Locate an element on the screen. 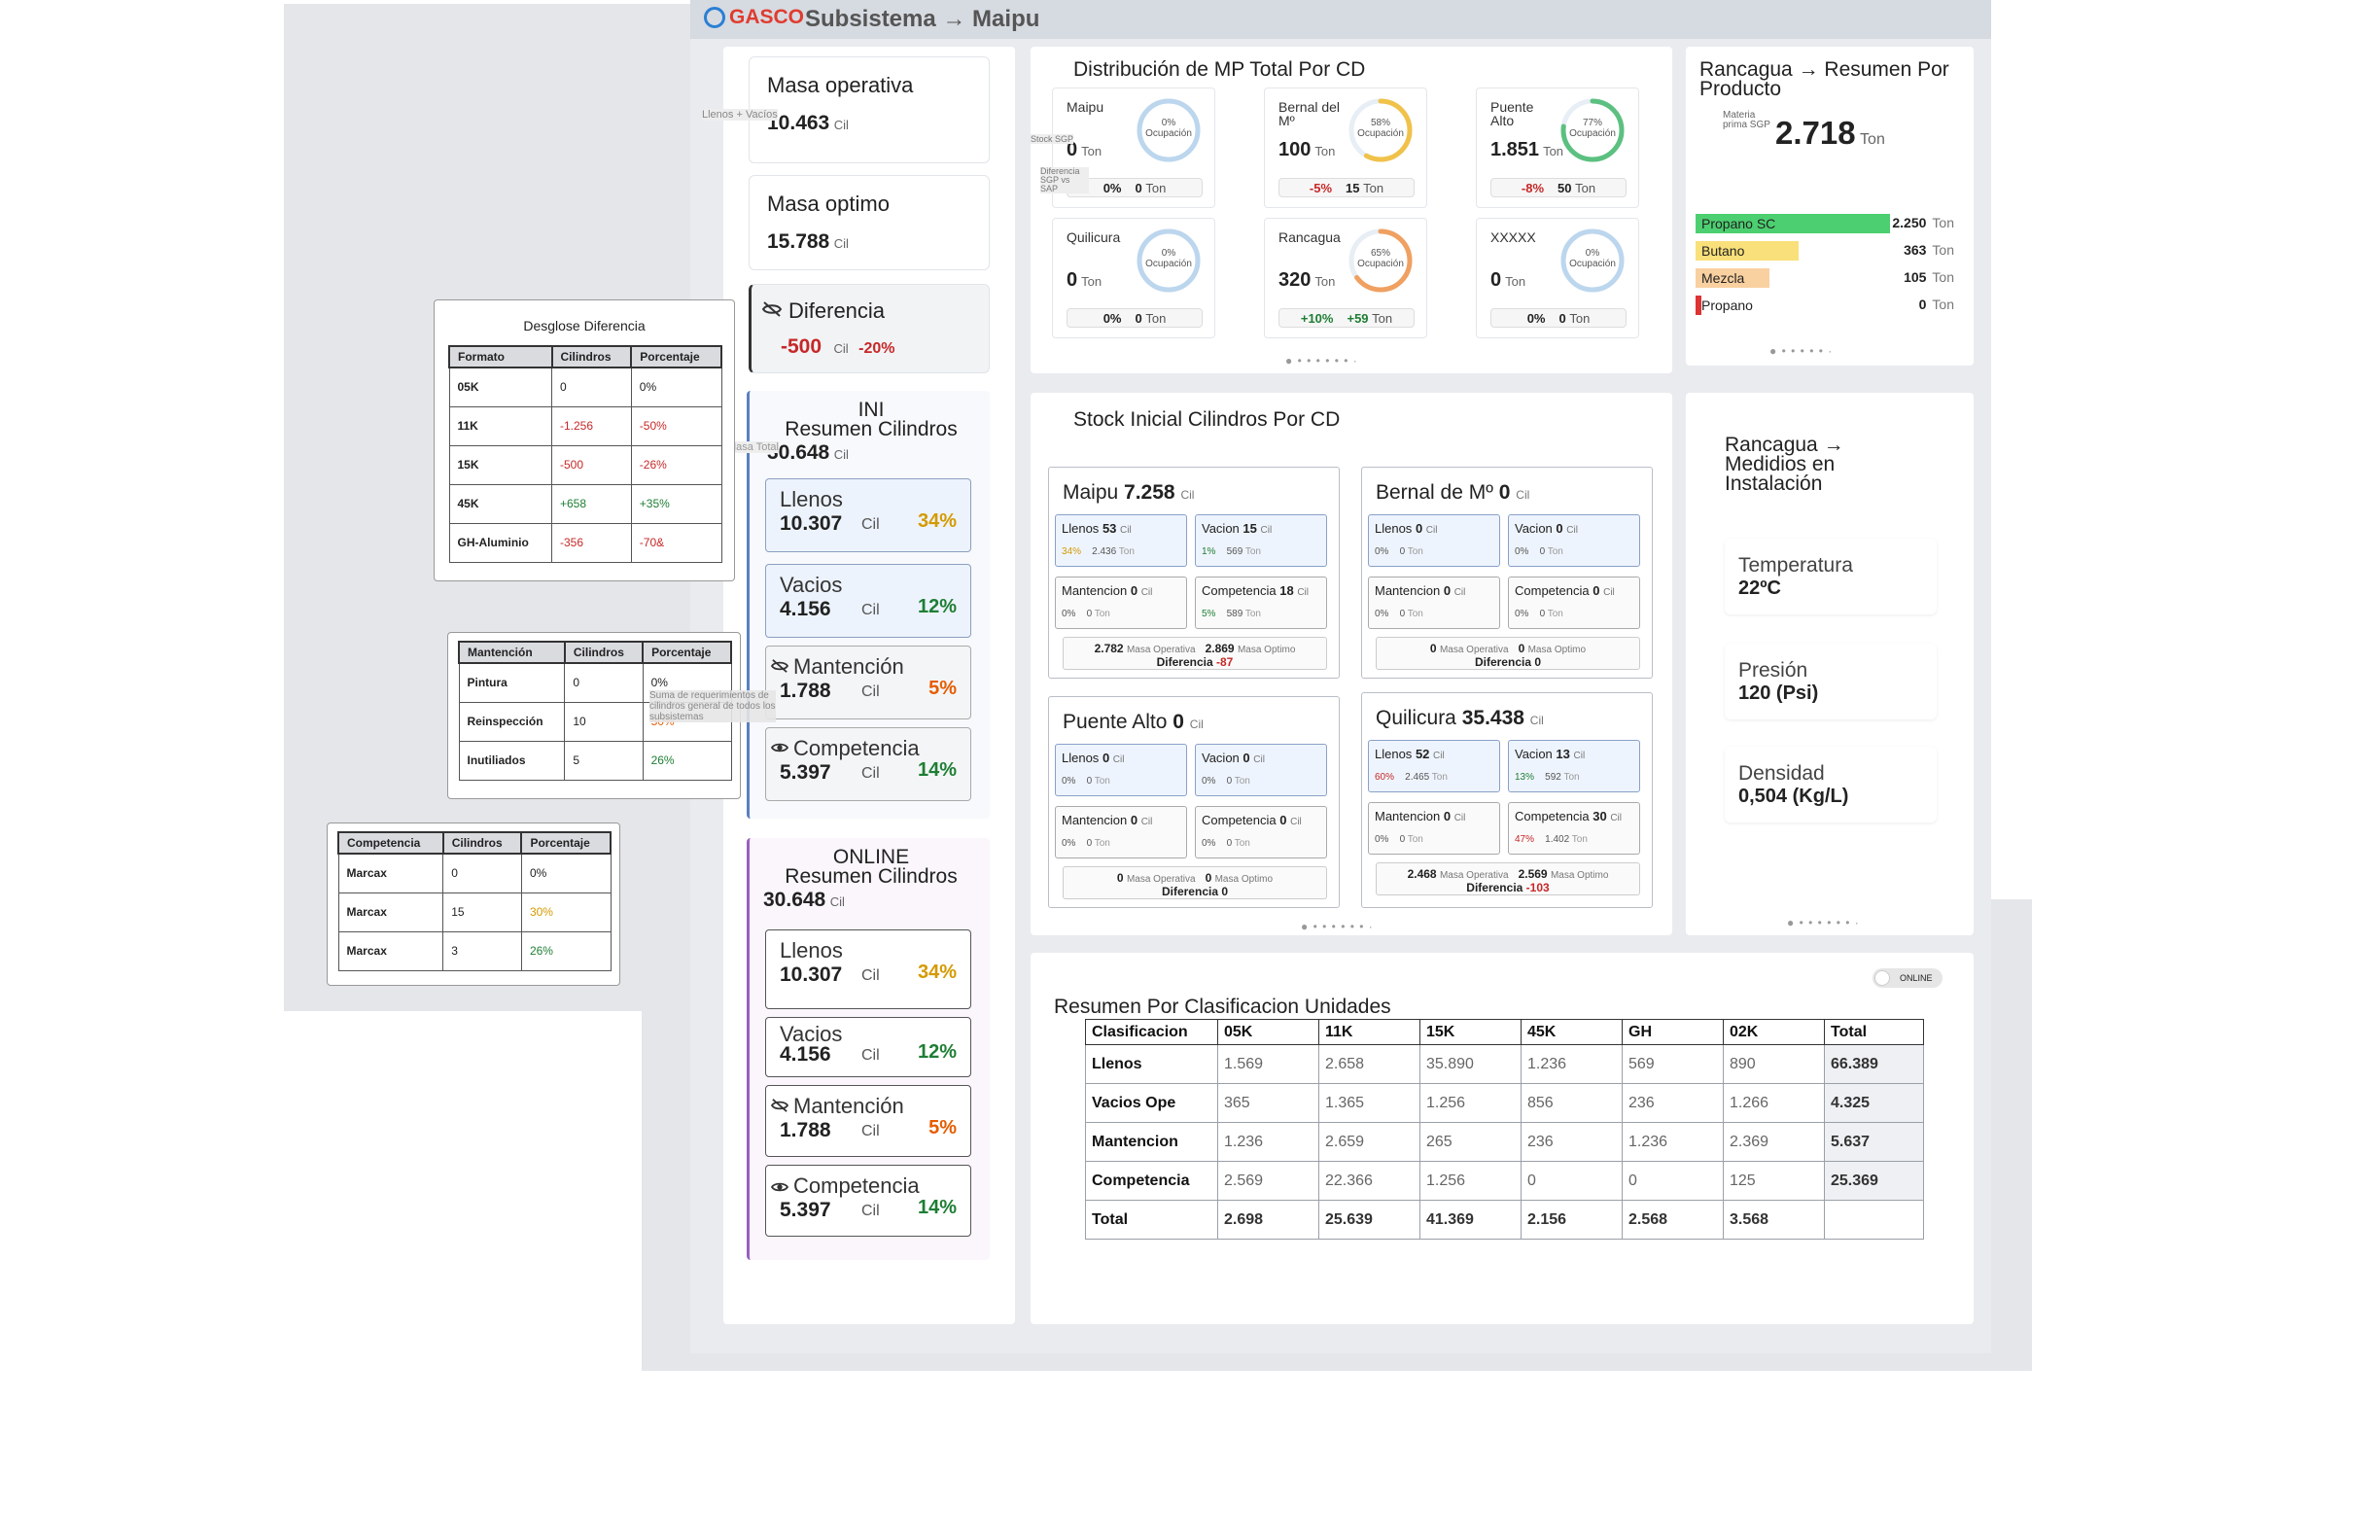  dist-card-name: Rancagua is located at coordinates (1309, 237).